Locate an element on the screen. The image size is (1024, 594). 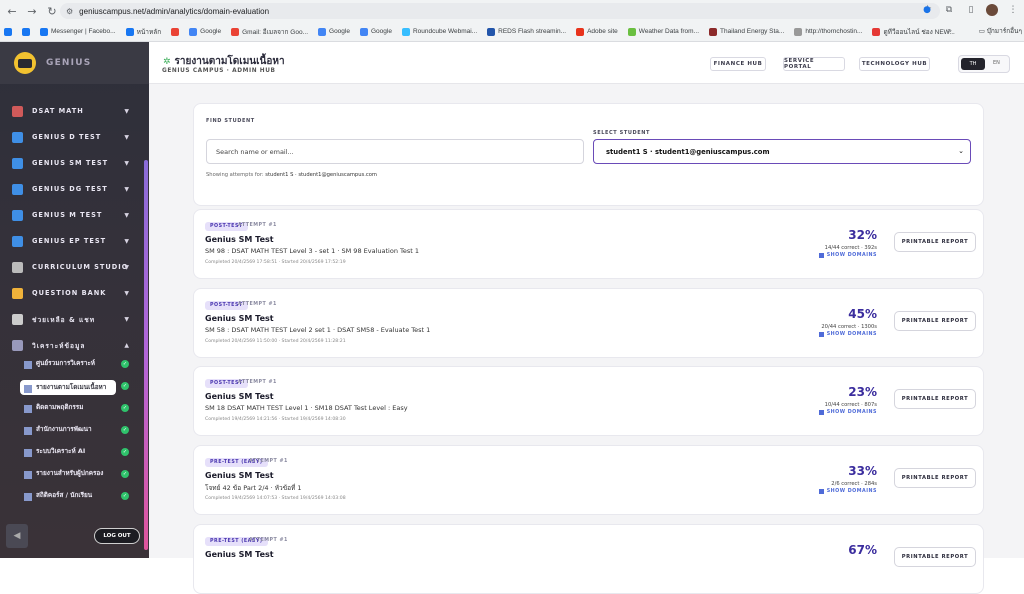
sidebar-item: GENIUS SM TEST ▼ is located at coordinates (74, 163).